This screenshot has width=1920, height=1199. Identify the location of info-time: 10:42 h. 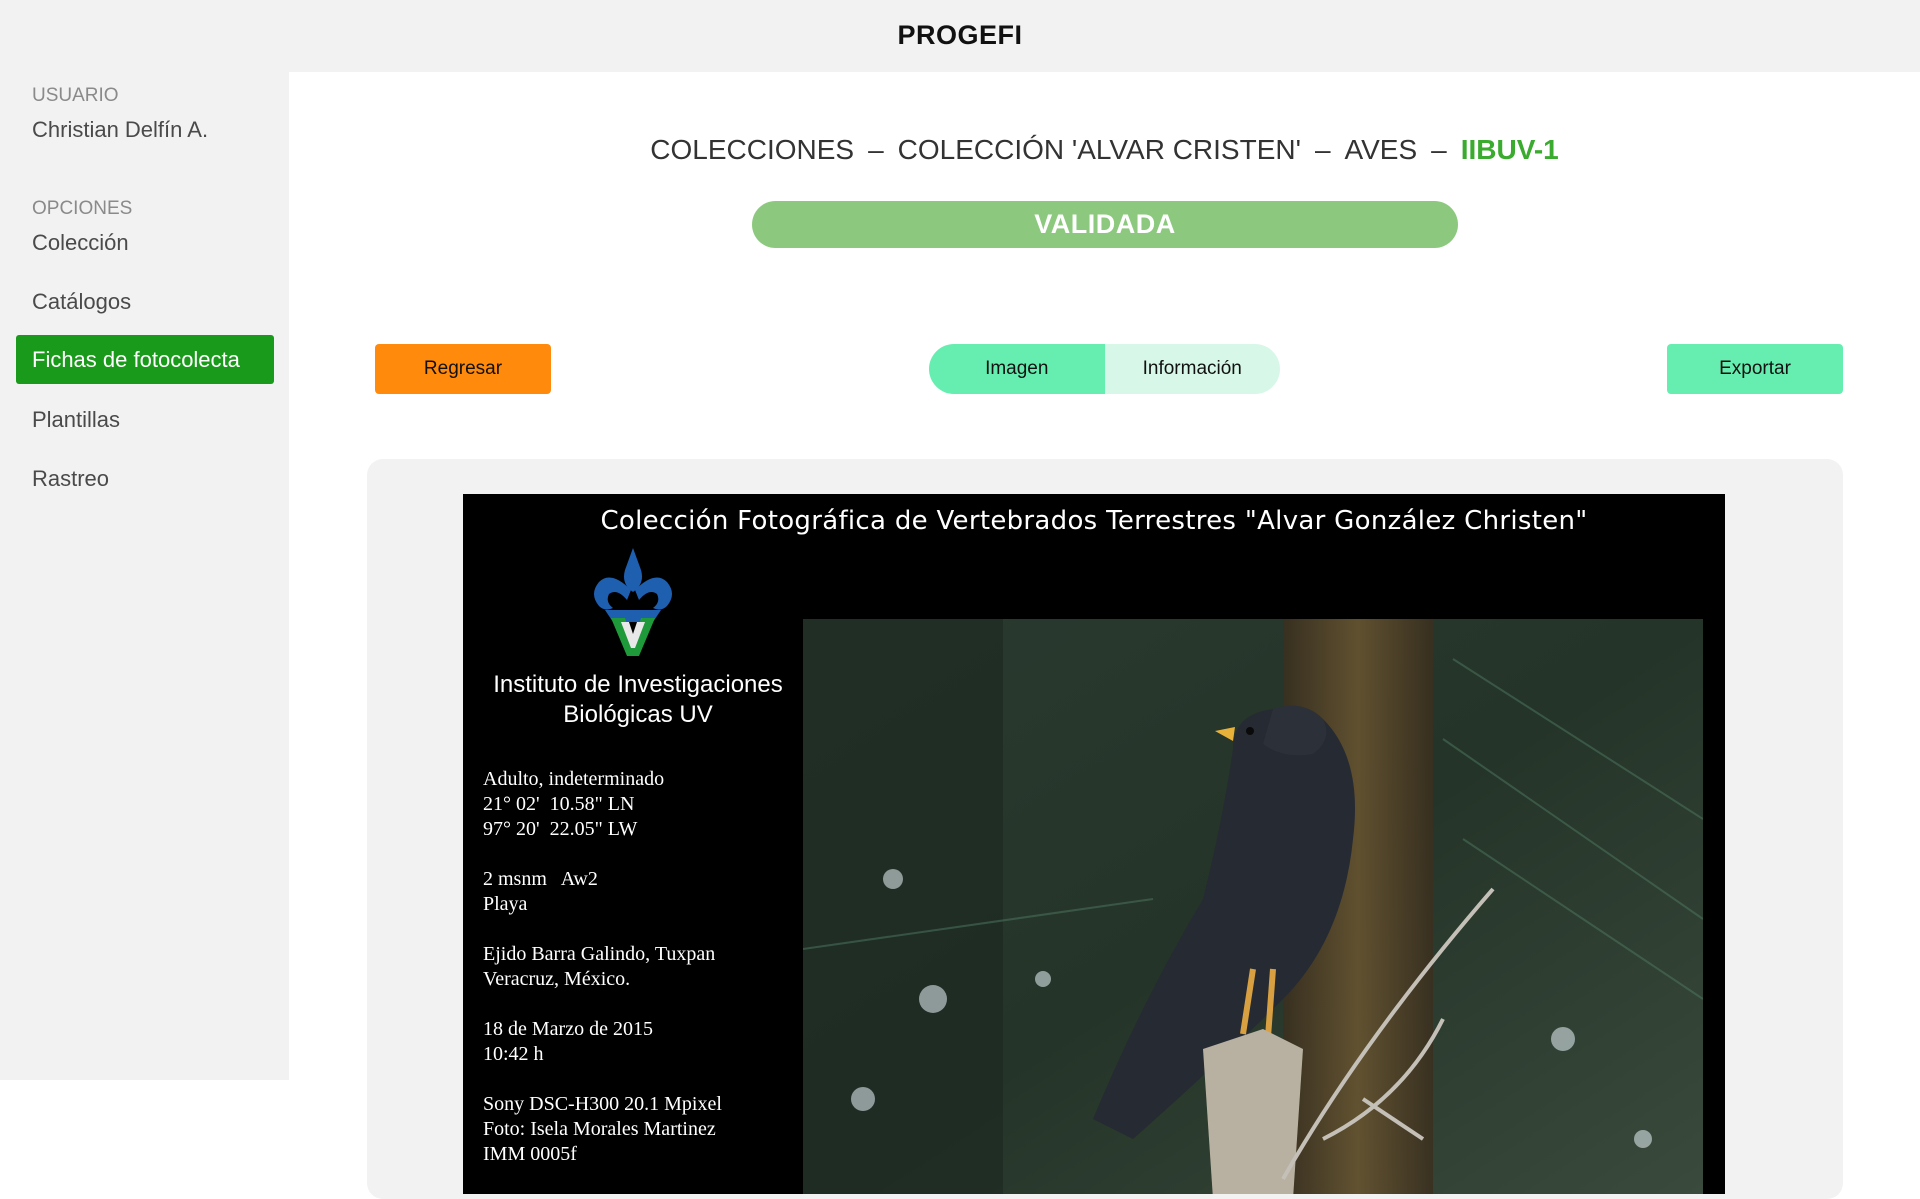
(513, 1054).